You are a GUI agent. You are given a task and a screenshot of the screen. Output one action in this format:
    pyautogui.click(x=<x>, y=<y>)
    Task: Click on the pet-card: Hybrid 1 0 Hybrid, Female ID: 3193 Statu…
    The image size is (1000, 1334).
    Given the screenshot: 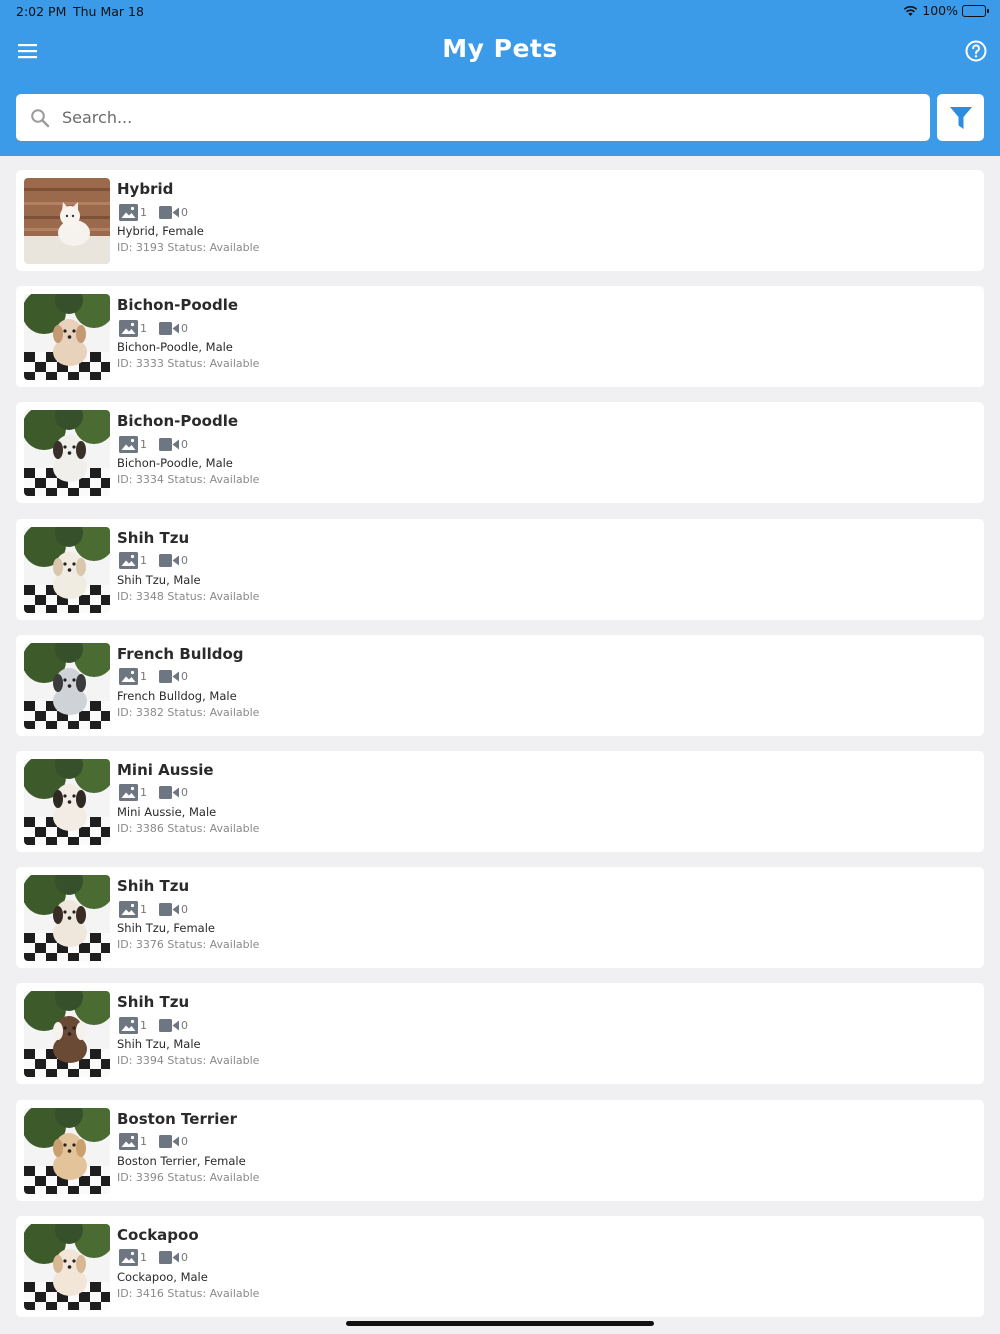 What is the action you would take?
    pyautogui.click(x=500, y=220)
    